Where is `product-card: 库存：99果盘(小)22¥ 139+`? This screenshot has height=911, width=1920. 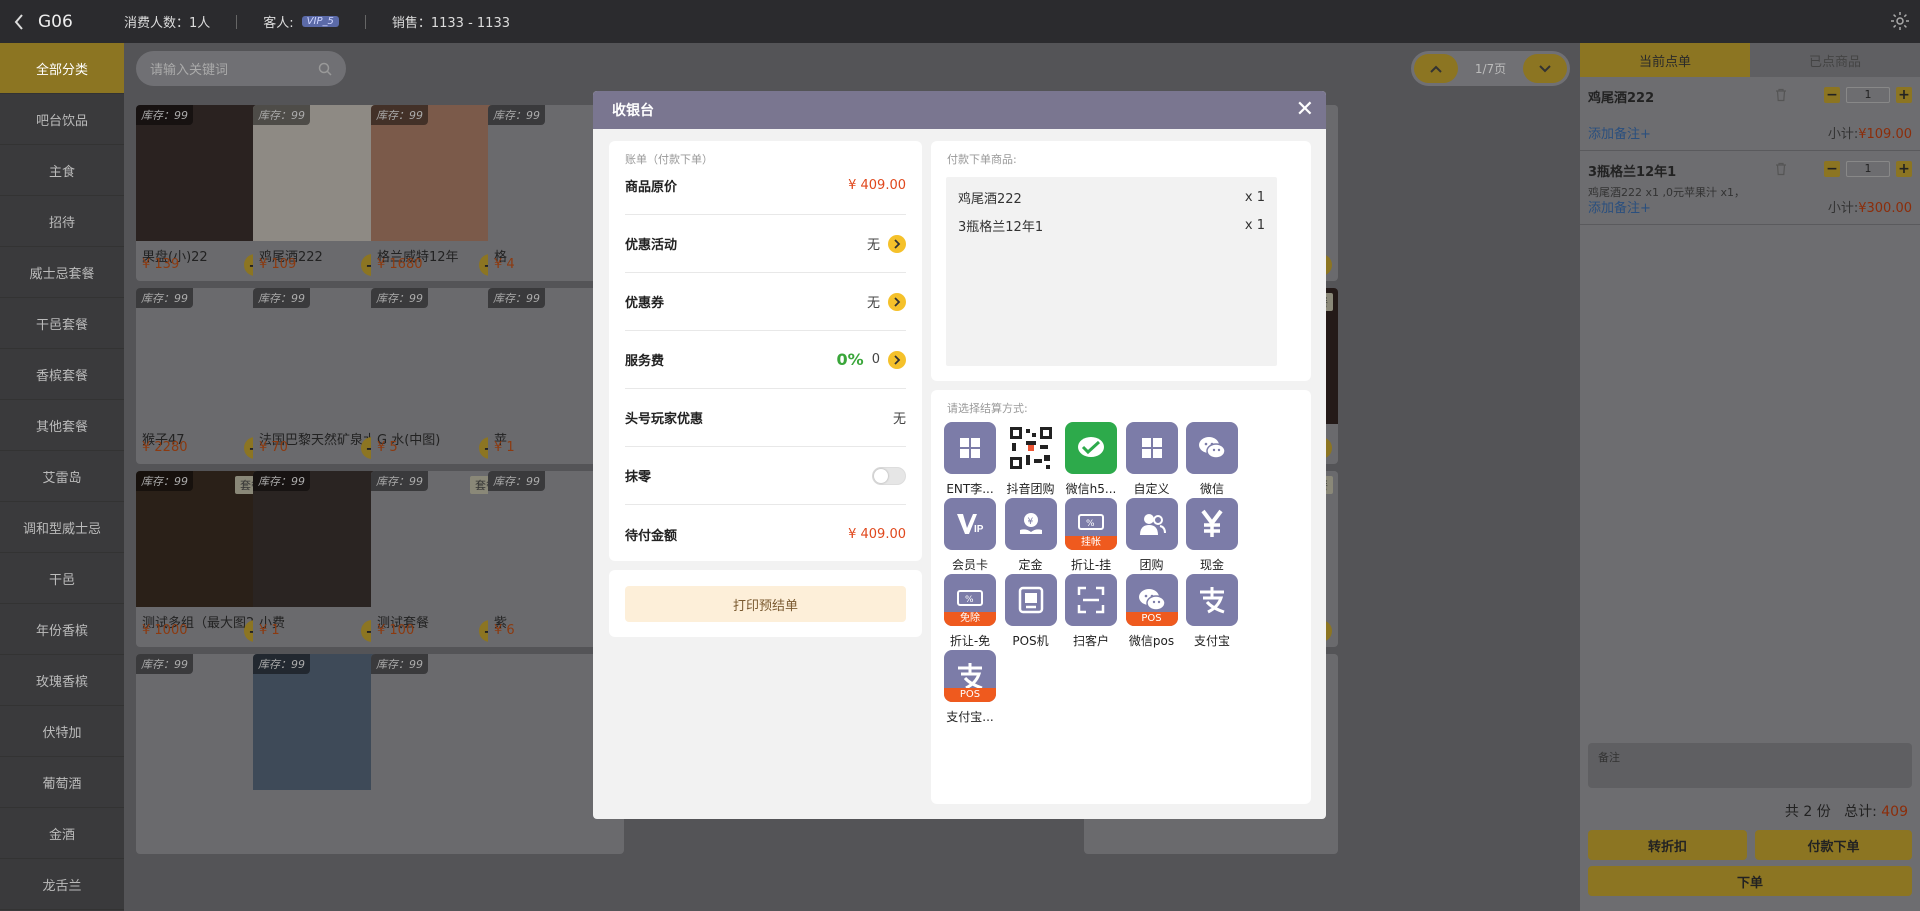
product-card: 库存：99果盘(小)22¥ 139+ is located at coordinates (204, 193).